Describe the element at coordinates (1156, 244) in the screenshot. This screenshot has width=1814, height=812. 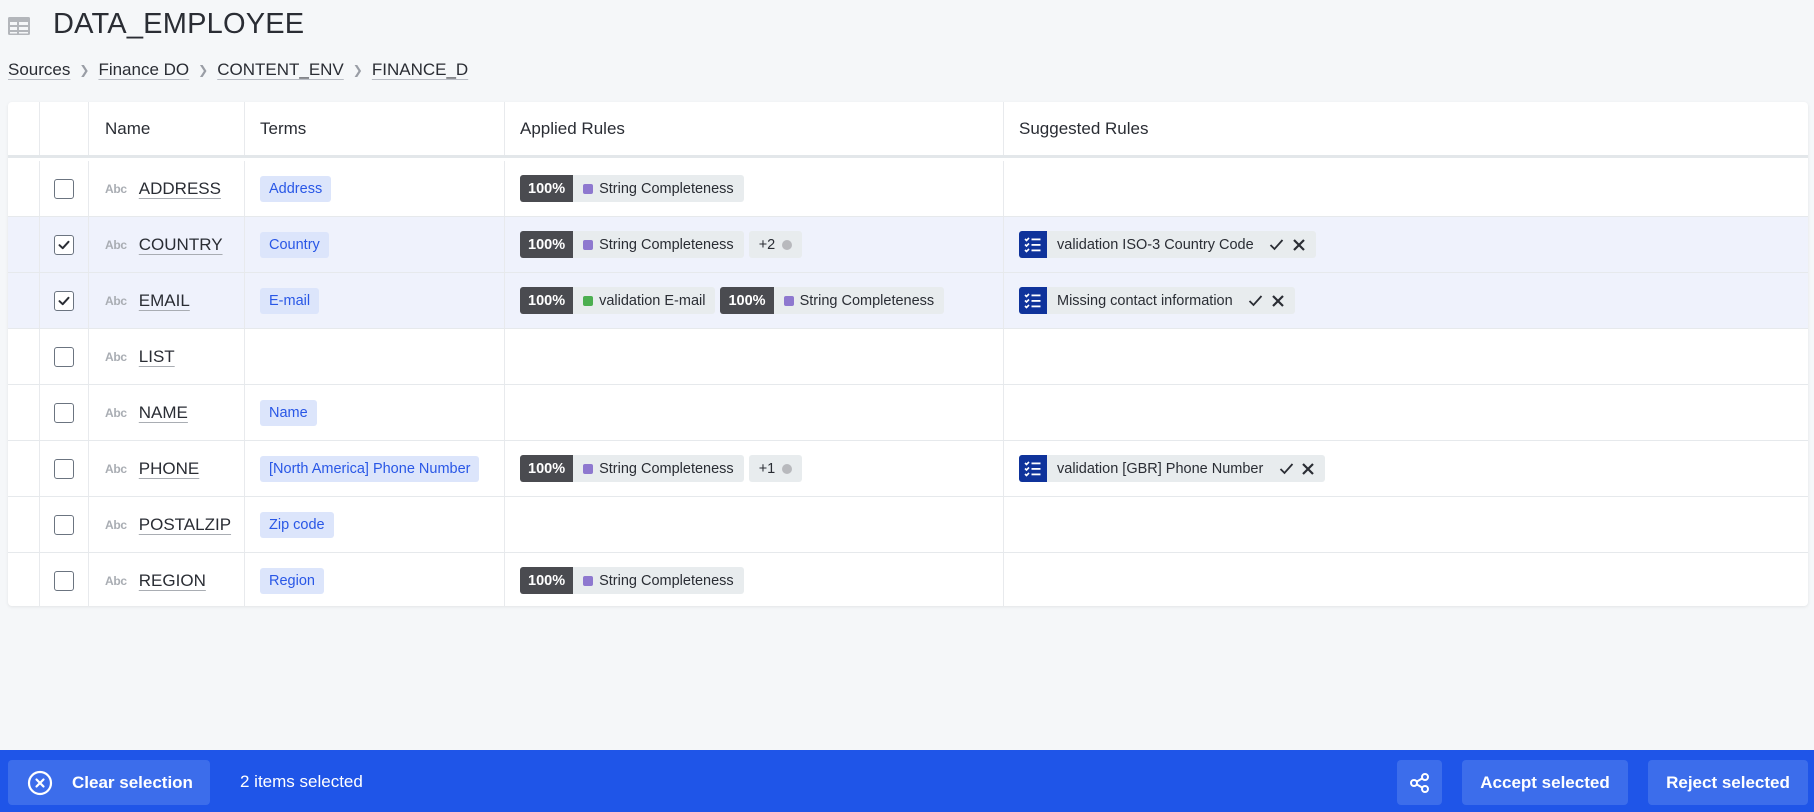
I see `suggested-rule-name: validation ISO-3 Country Code` at that location.